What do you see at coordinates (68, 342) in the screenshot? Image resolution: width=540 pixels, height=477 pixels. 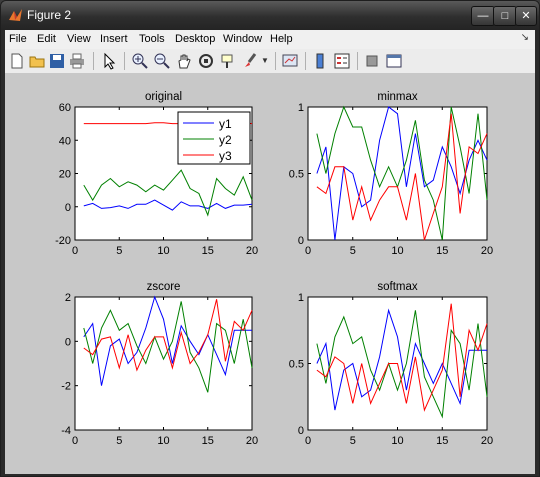 I see `chart-2-ytick-label: 0` at bounding box center [68, 342].